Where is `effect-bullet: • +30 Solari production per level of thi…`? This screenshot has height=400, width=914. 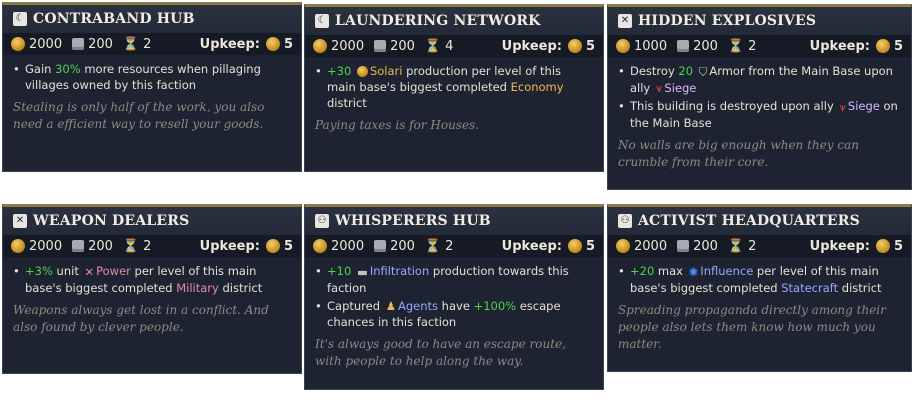 effect-bullet: • +30 Solari production per level of thi… is located at coordinates (439, 87).